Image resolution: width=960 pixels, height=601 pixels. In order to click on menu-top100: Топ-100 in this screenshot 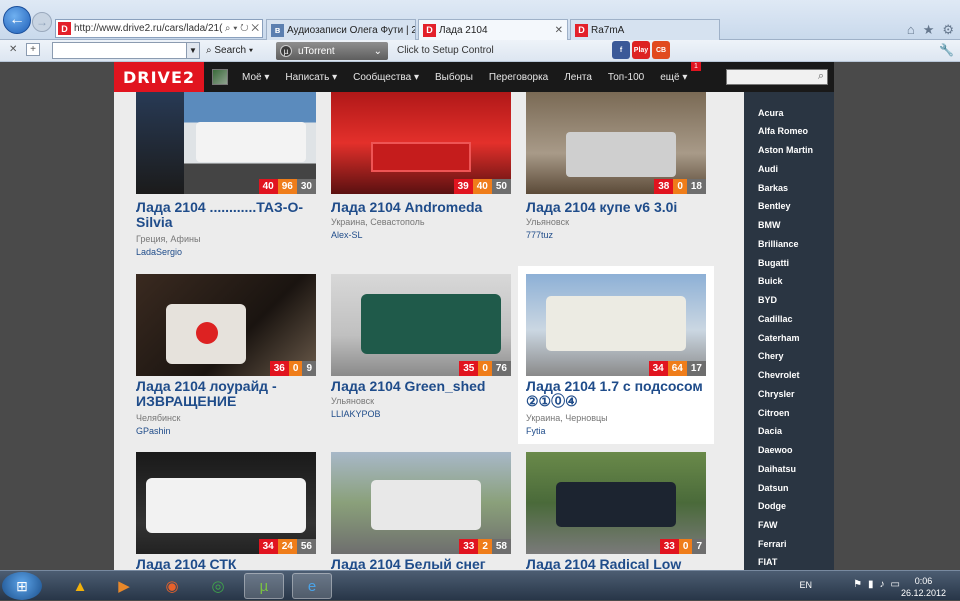, I will do `click(626, 77)`.